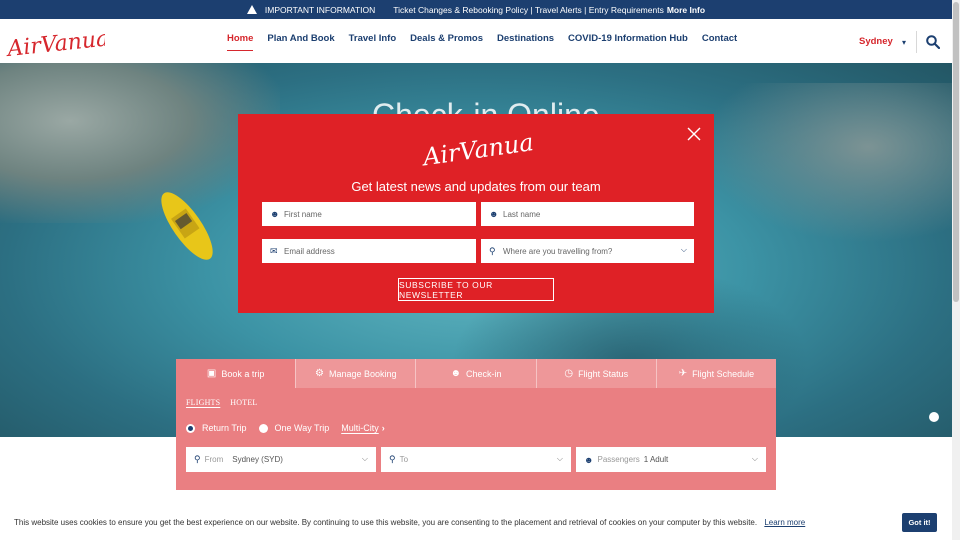 The height and width of the screenshot is (540, 960). Describe the element at coordinates (203, 402) in the screenshot. I see `subtab-flights: FLIGHTS` at that location.